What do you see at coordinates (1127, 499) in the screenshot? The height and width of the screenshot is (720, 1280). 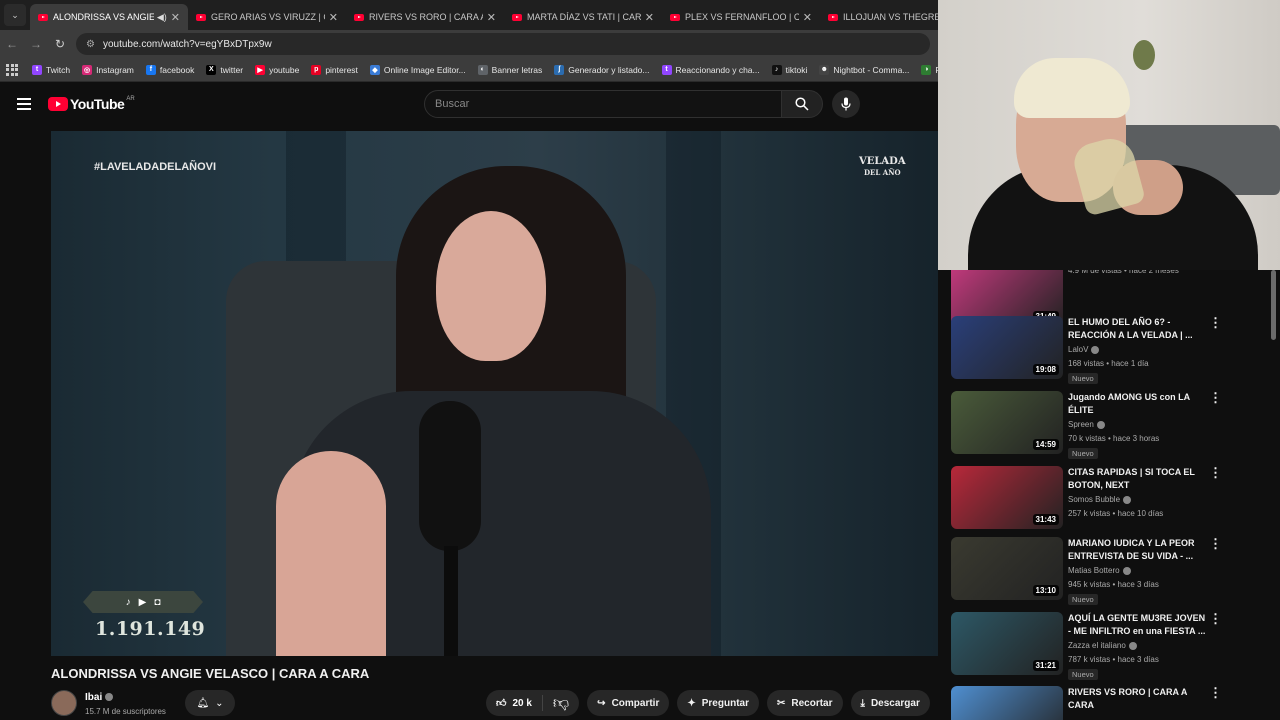 I see `verified-icon` at bounding box center [1127, 499].